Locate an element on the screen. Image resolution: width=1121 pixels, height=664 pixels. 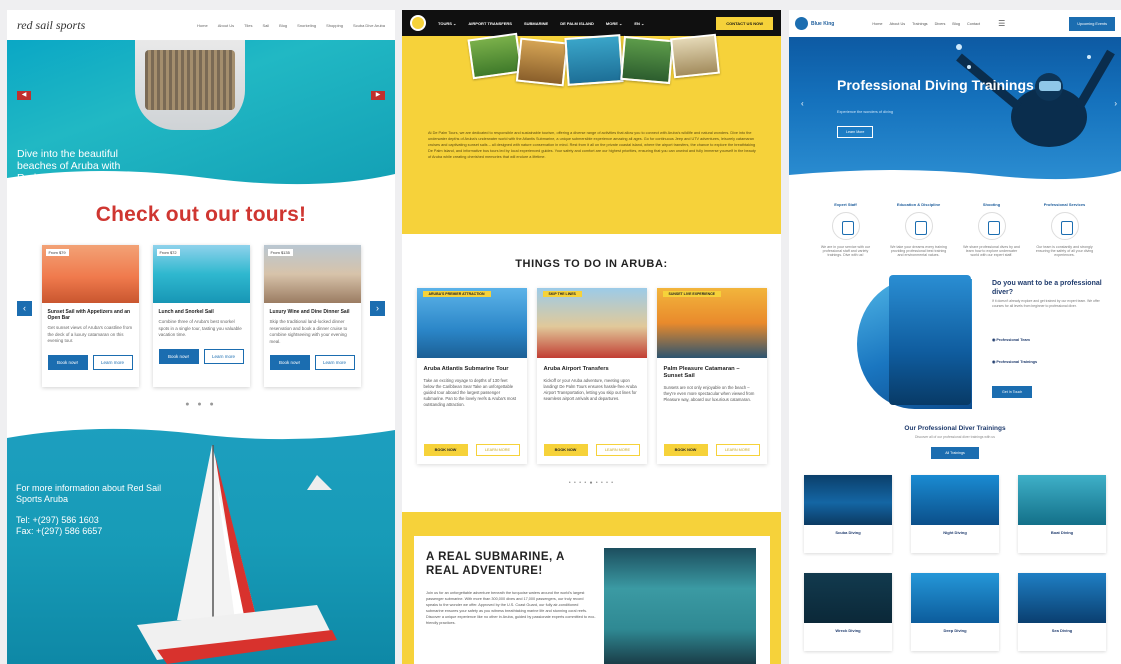
tour-title: Luxury Wine and Dine Dinner Sail is located at coordinates (312, 312).